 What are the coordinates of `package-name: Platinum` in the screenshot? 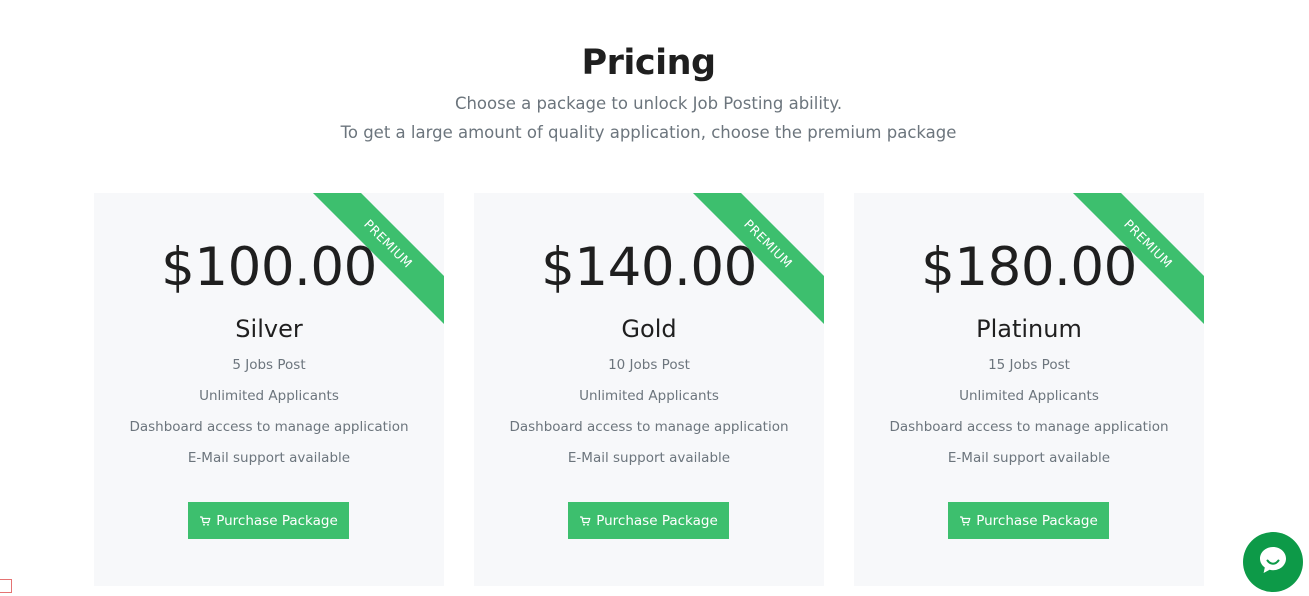 It's located at (1029, 329).